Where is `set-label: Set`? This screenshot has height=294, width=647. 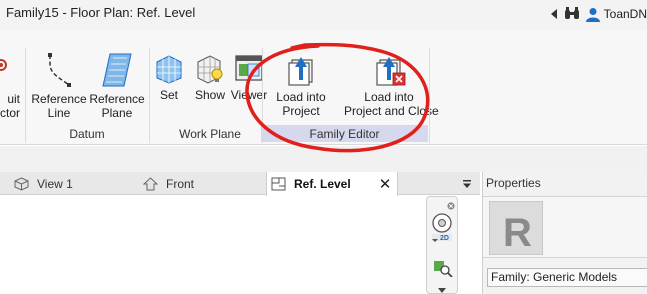
set-label: Set is located at coordinates (168, 95).